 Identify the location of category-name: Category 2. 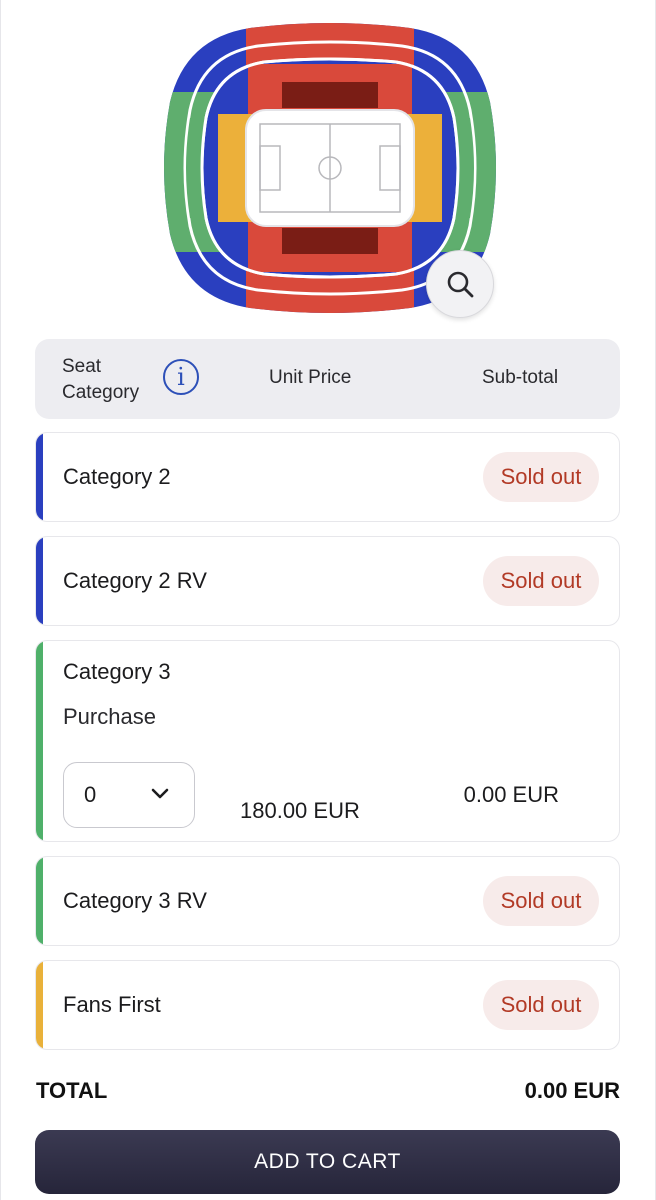
(117, 476).